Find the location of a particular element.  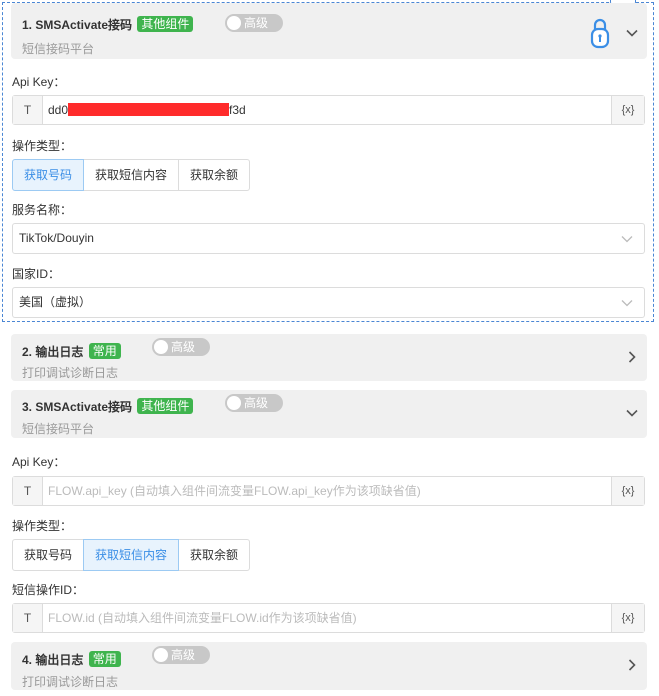

block-1-service-select: TikTok/Douyin is located at coordinates (328, 238).